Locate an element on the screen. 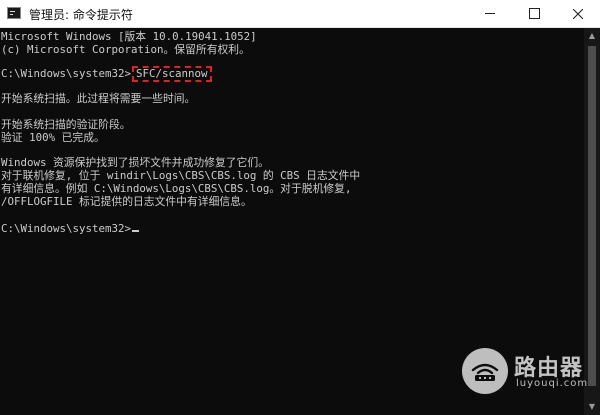 This screenshot has width=600, height=415. console-line: Microsoft Windows [版本 10.0.19041.1052] is located at coordinates (129, 36).